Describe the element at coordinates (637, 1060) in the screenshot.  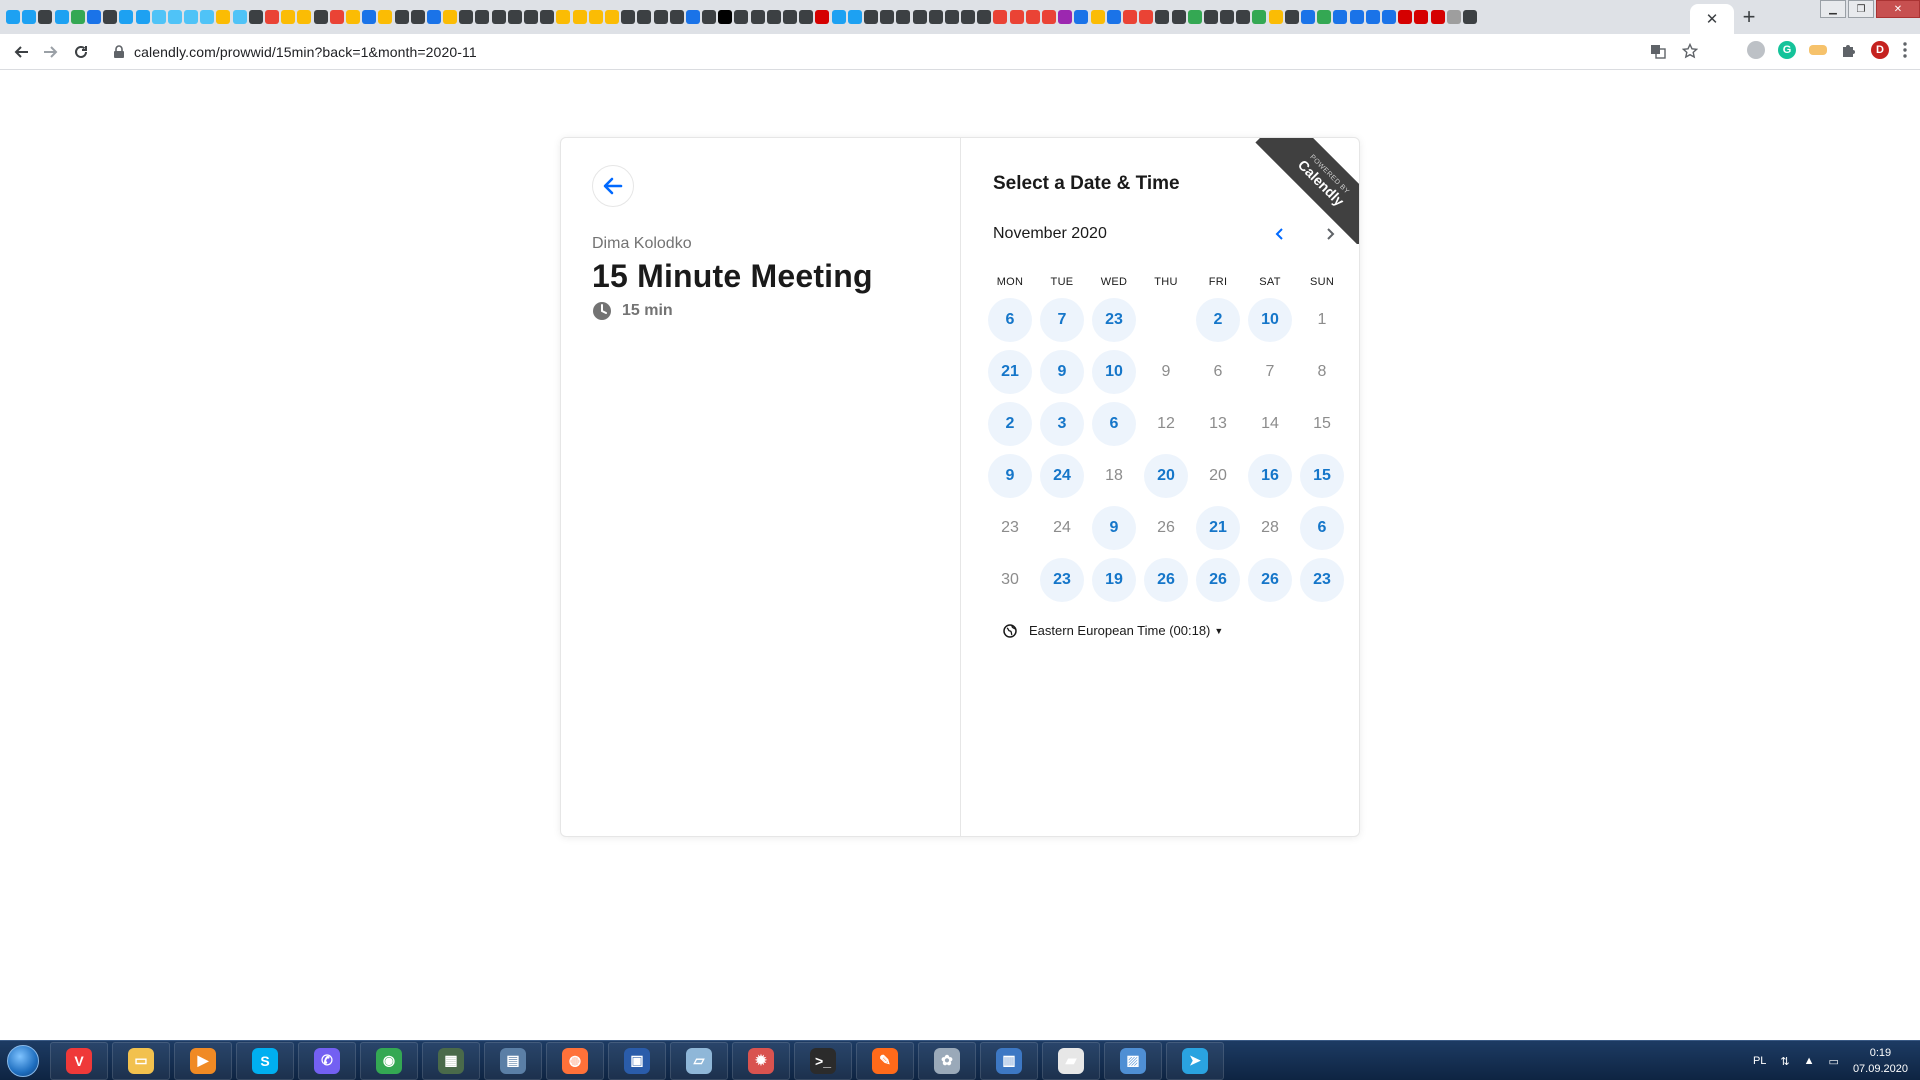
I see `taskbar-save-app-button: ▣` at that location.